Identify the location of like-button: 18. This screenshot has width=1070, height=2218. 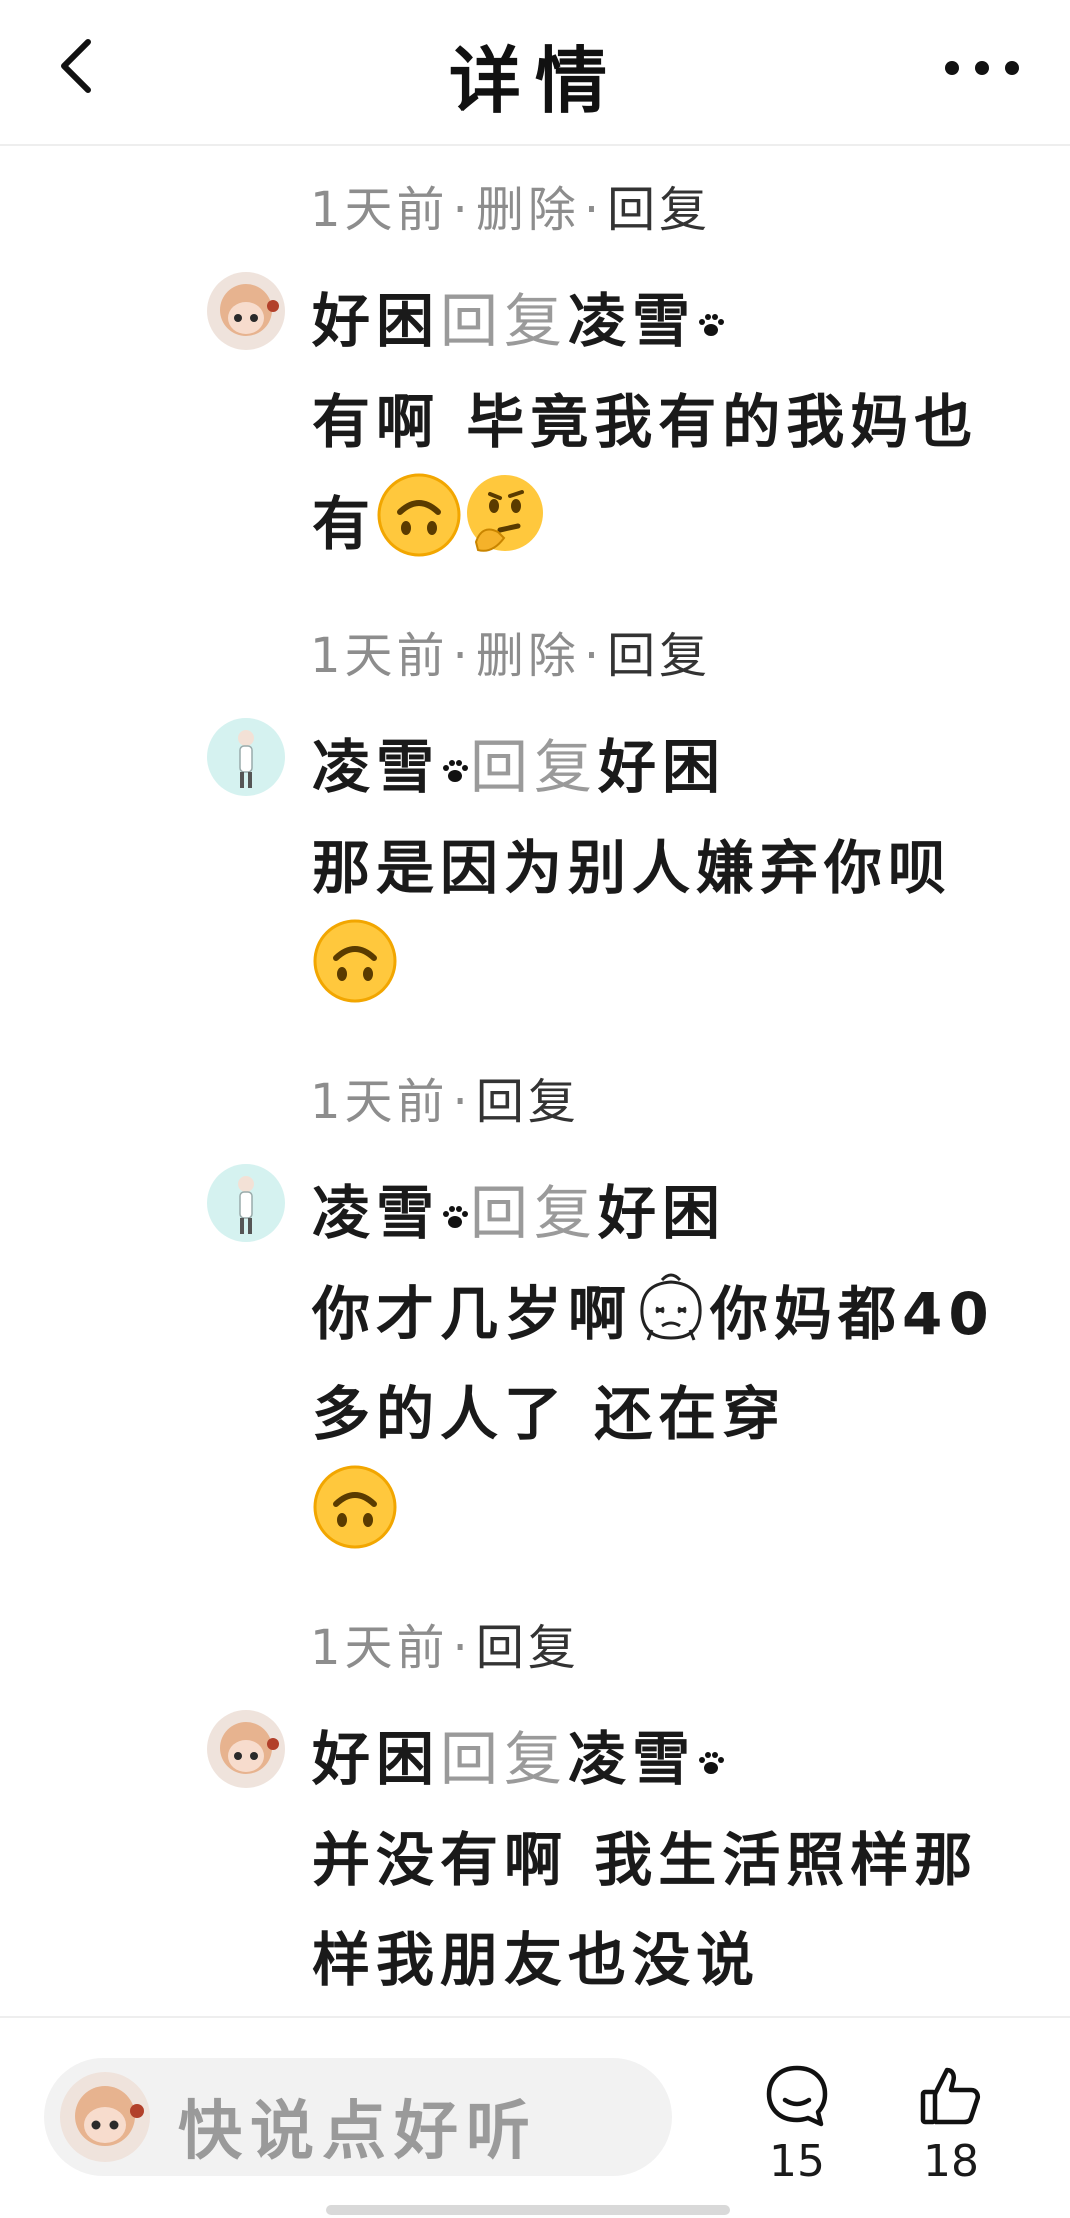
(951, 2124).